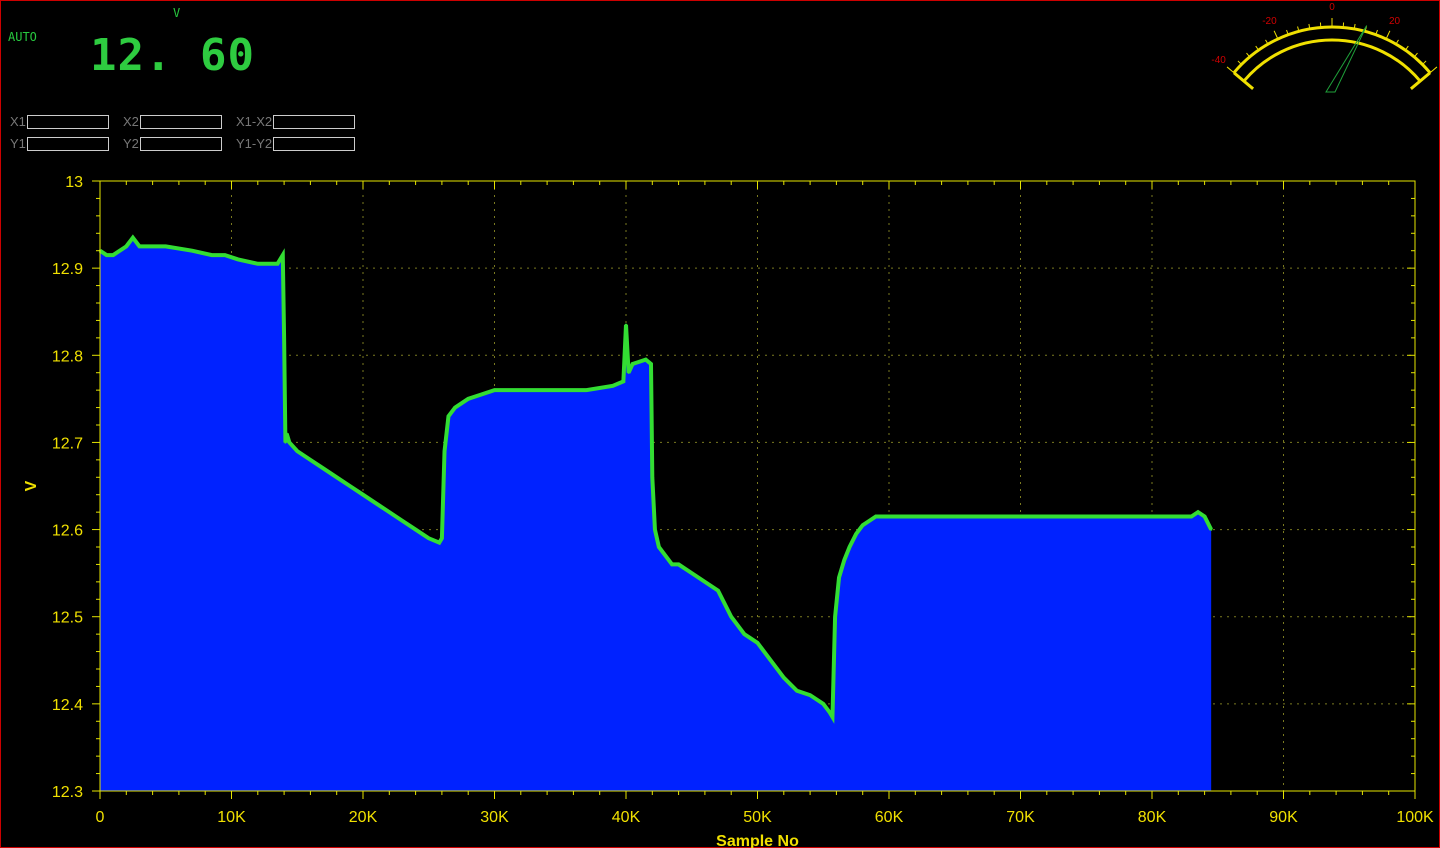  Describe the element at coordinates (757, 817) in the screenshot. I see `x-tick-label: 50K` at that location.